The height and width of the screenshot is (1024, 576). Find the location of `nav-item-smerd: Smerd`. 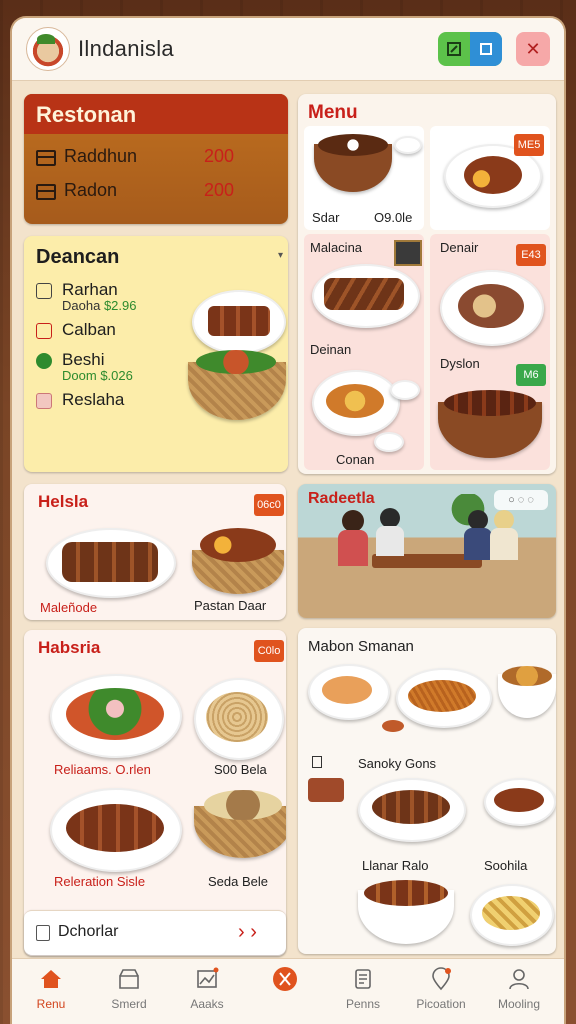

nav-item-smerd: Smerd is located at coordinates (129, 991).